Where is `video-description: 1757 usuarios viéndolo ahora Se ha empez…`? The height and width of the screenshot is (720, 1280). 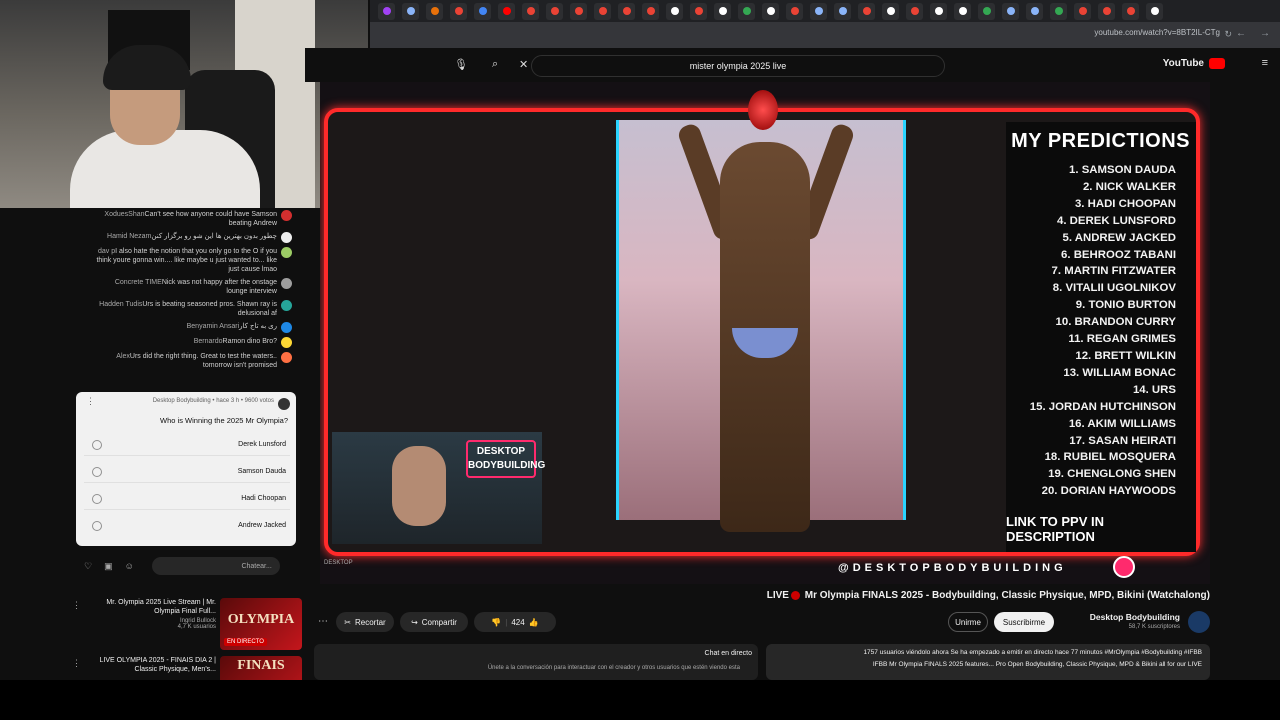 video-description: 1757 usuarios viéndolo ahora Se ha empez… is located at coordinates (988, 662).